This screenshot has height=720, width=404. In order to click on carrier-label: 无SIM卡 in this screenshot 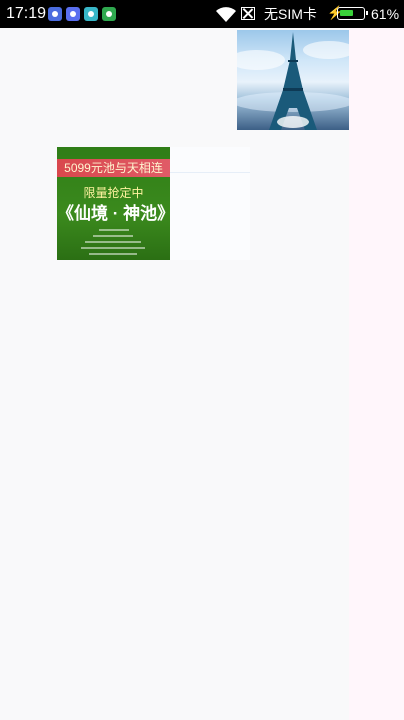, I will do `click(290, 14)`.